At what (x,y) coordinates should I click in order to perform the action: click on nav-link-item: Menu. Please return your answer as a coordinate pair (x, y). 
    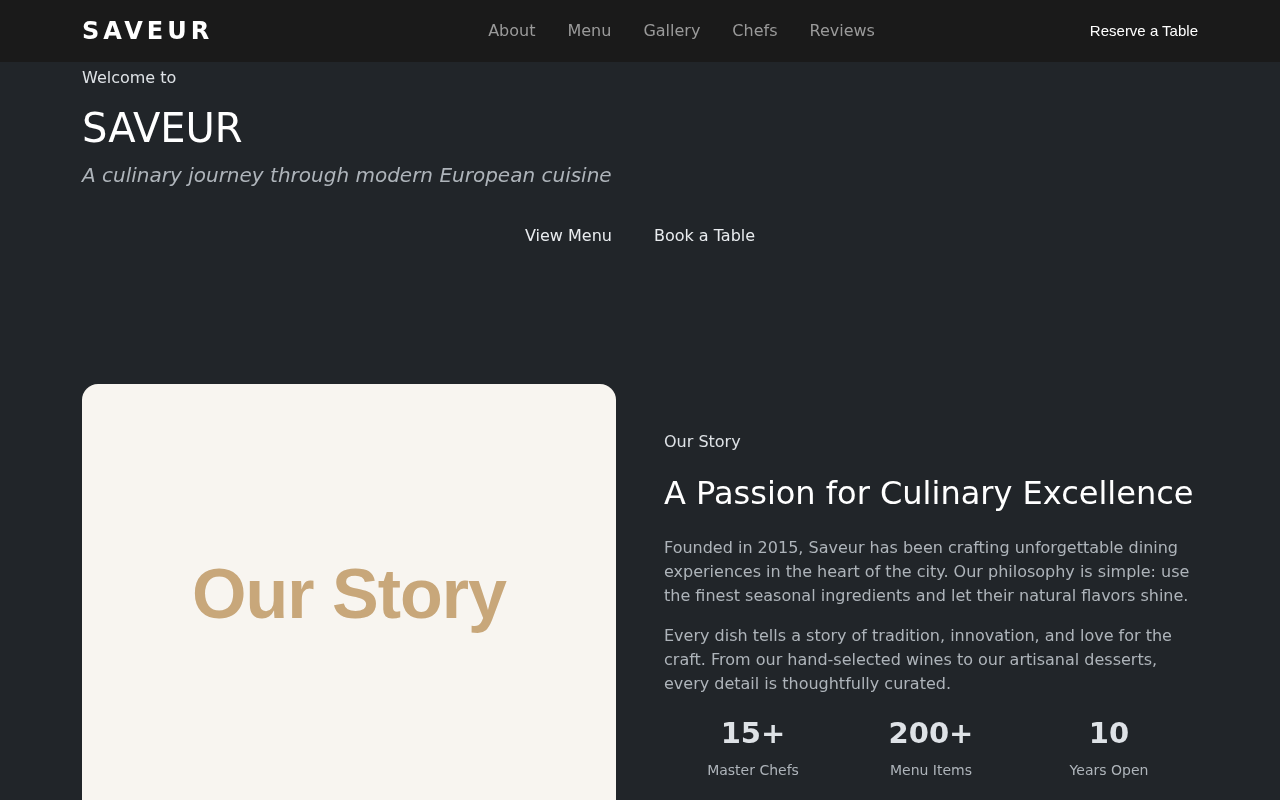
    Looking at the image, I should click on (589, 31).